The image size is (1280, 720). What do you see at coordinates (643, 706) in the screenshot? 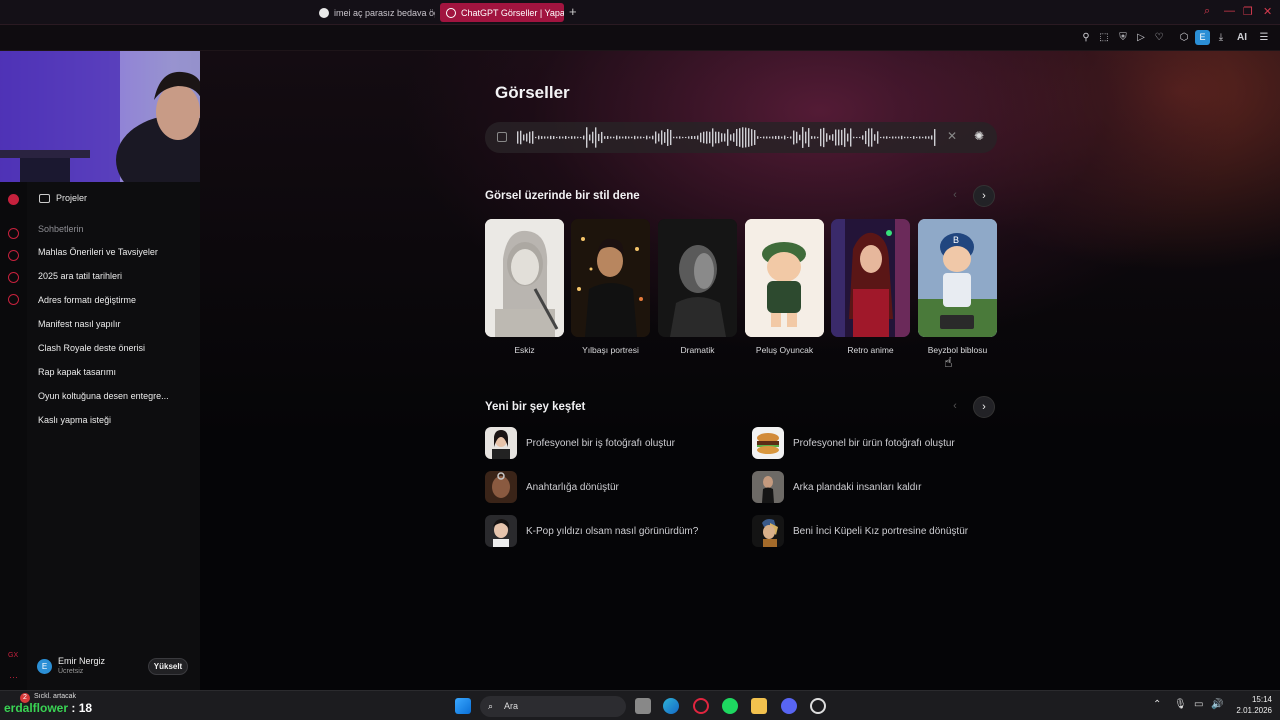
I see `task-view-icon` at bounding box center [643, 706].